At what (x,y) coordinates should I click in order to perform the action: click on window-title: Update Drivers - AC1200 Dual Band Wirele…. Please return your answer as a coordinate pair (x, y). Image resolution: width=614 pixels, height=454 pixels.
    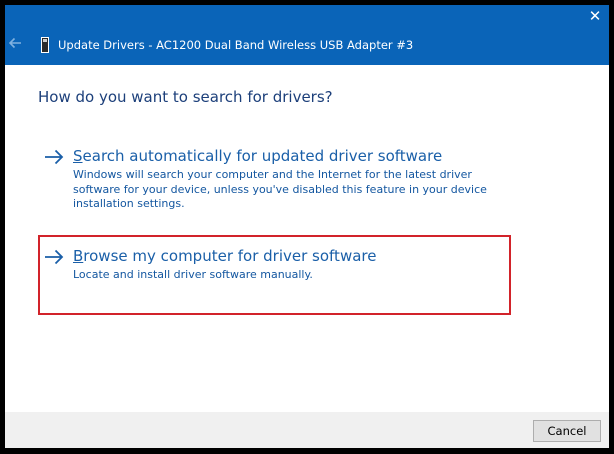
    Looking at the image, I should click on (236, 45).